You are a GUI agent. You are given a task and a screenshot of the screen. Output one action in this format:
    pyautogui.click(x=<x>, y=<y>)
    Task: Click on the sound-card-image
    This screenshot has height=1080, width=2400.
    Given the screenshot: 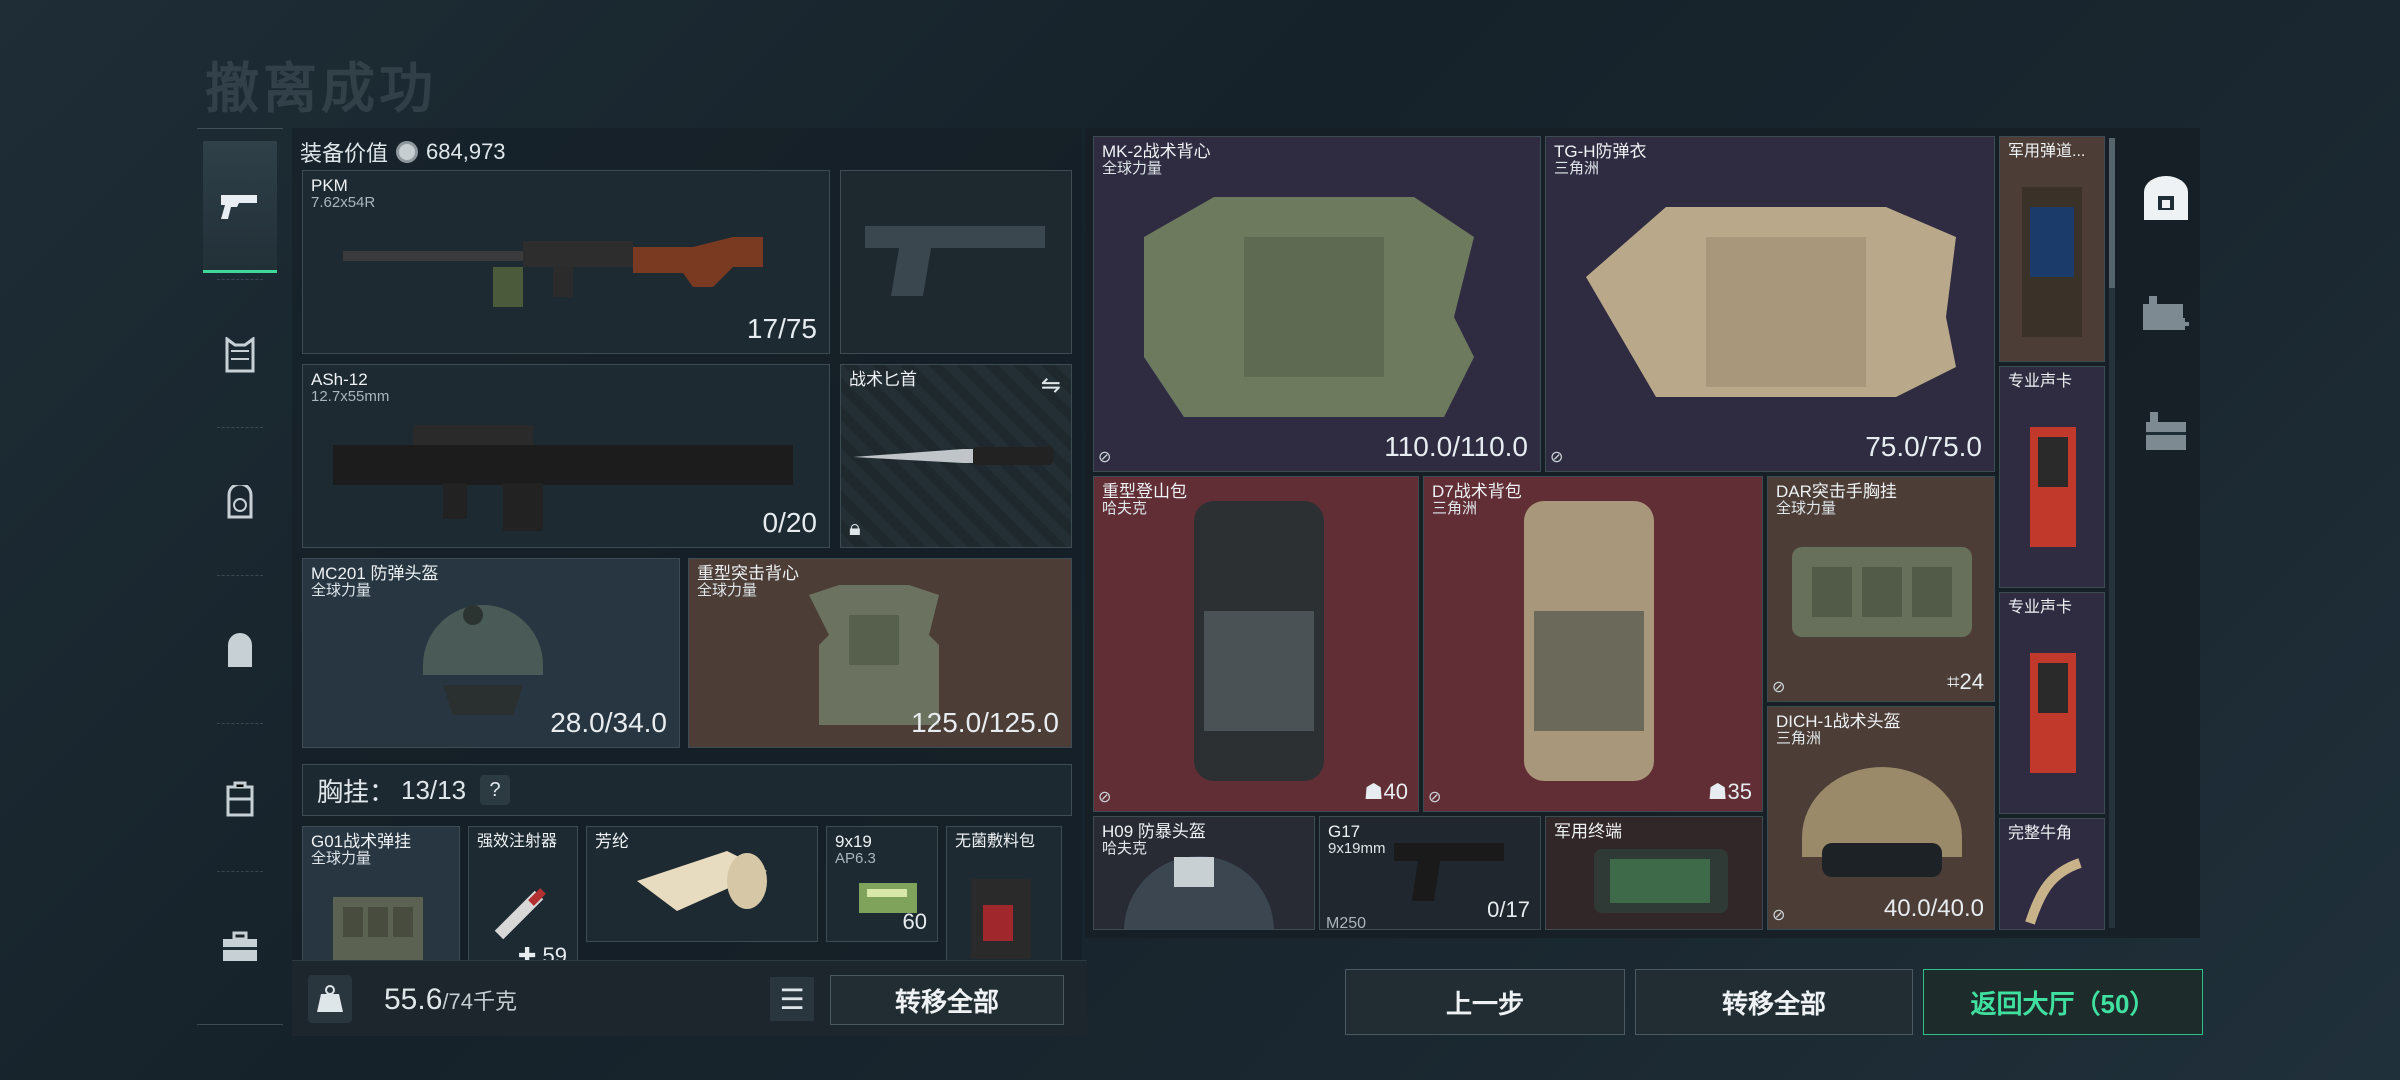 What is the action you would take?
    pyautogui.click(x=2053, y=487)
    